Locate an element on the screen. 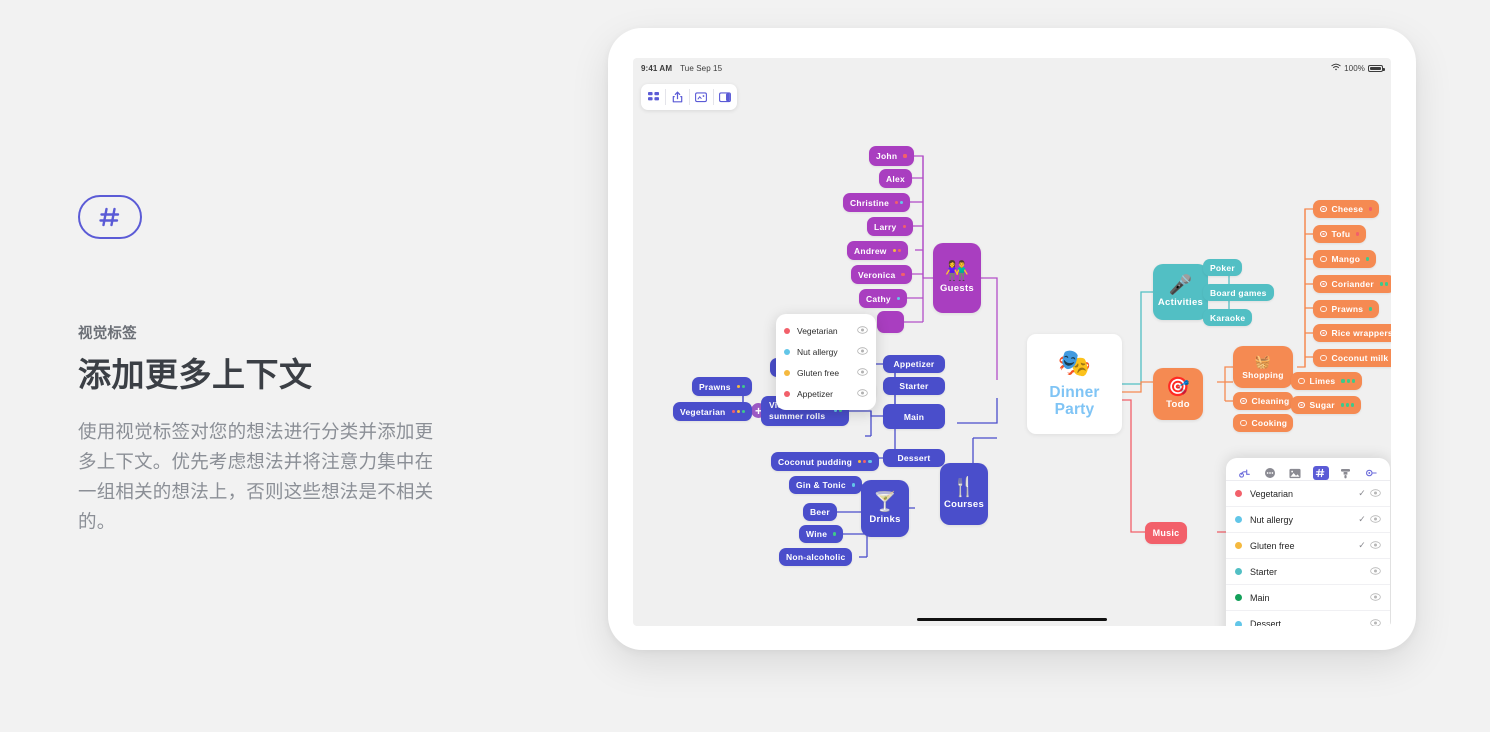 The height and width of the screenshot is (732, 1490). list-item-shopping: 🧺 Shopping is located at coordinates (1263, 367).